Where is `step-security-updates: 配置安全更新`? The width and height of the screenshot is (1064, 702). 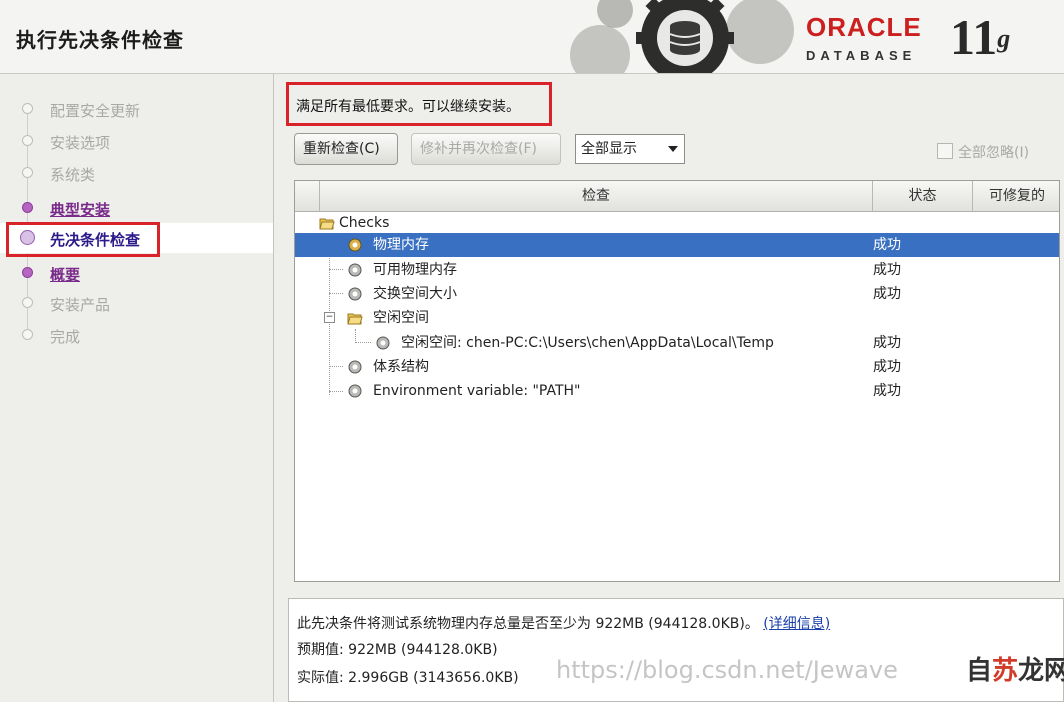 step-security-updates: 配置安全更新 is located at coordinates (136, 109).